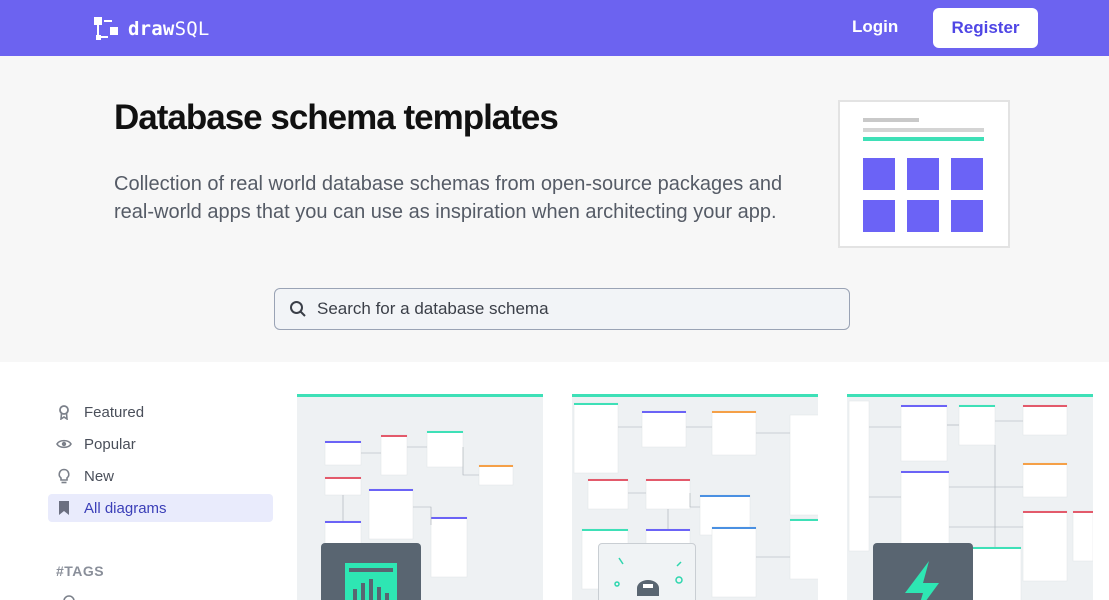 Image resolution: width=1109 pixels, height=600 pixels. What do you see at coordinates (160, 412) in the screenshot?
I see `sidebar-item-featured: Featured` at bounding box center [160, 412].